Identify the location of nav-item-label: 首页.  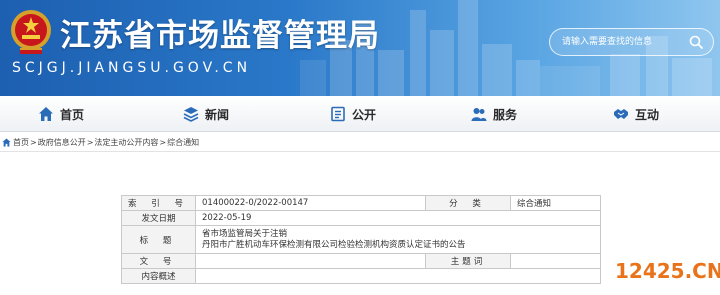
(72, 114).